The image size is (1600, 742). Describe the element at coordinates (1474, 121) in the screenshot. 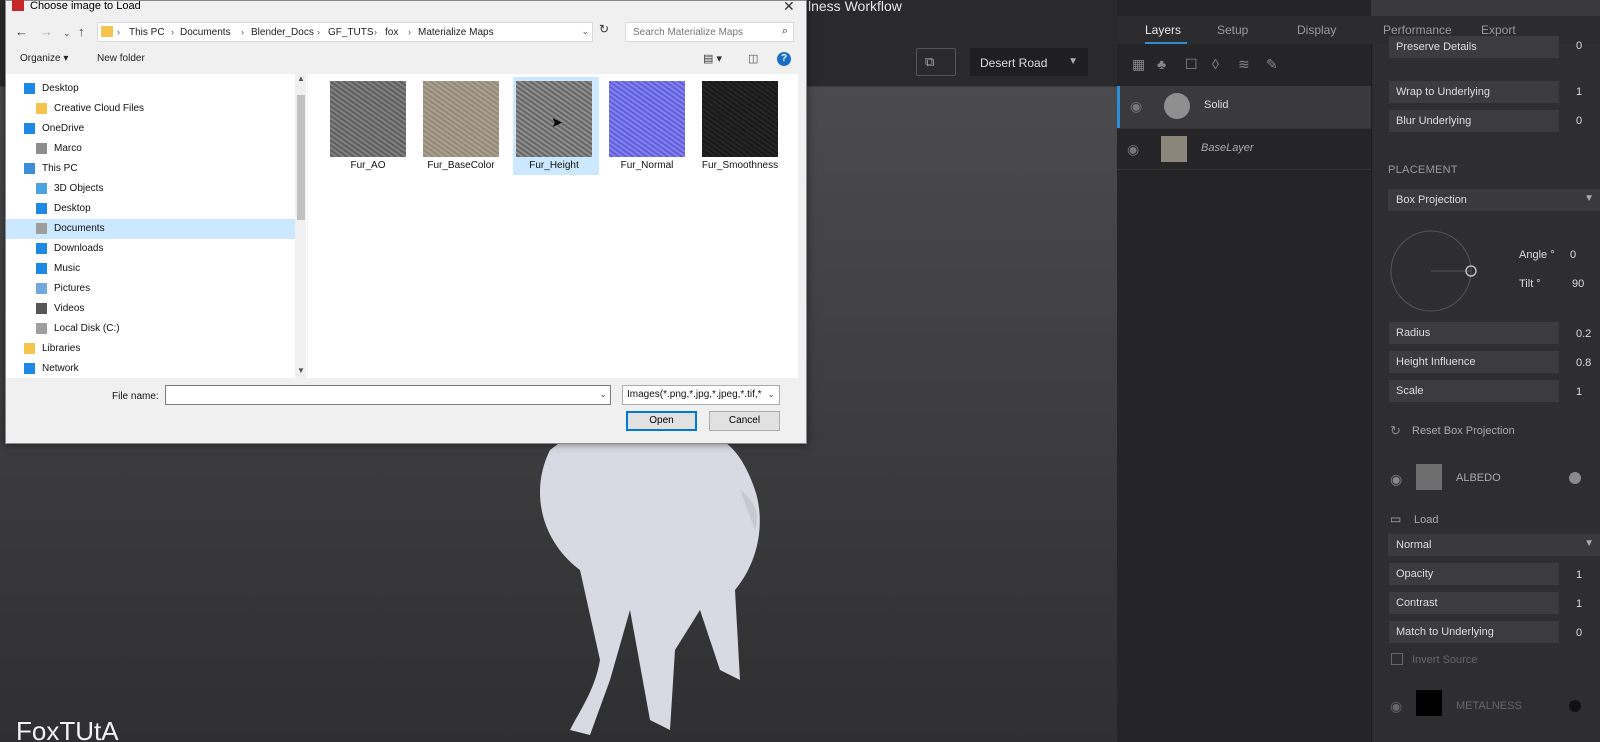

I see `blur-underlying-slider: Blur Underlying` at that location.